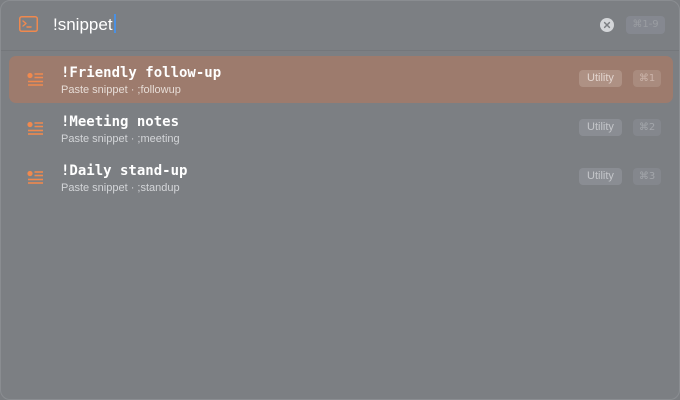  Describe the element at coordinates (120, 139) in the screenshot. I see `result-subtitle: Paste snippet · ;meeting` at that location.